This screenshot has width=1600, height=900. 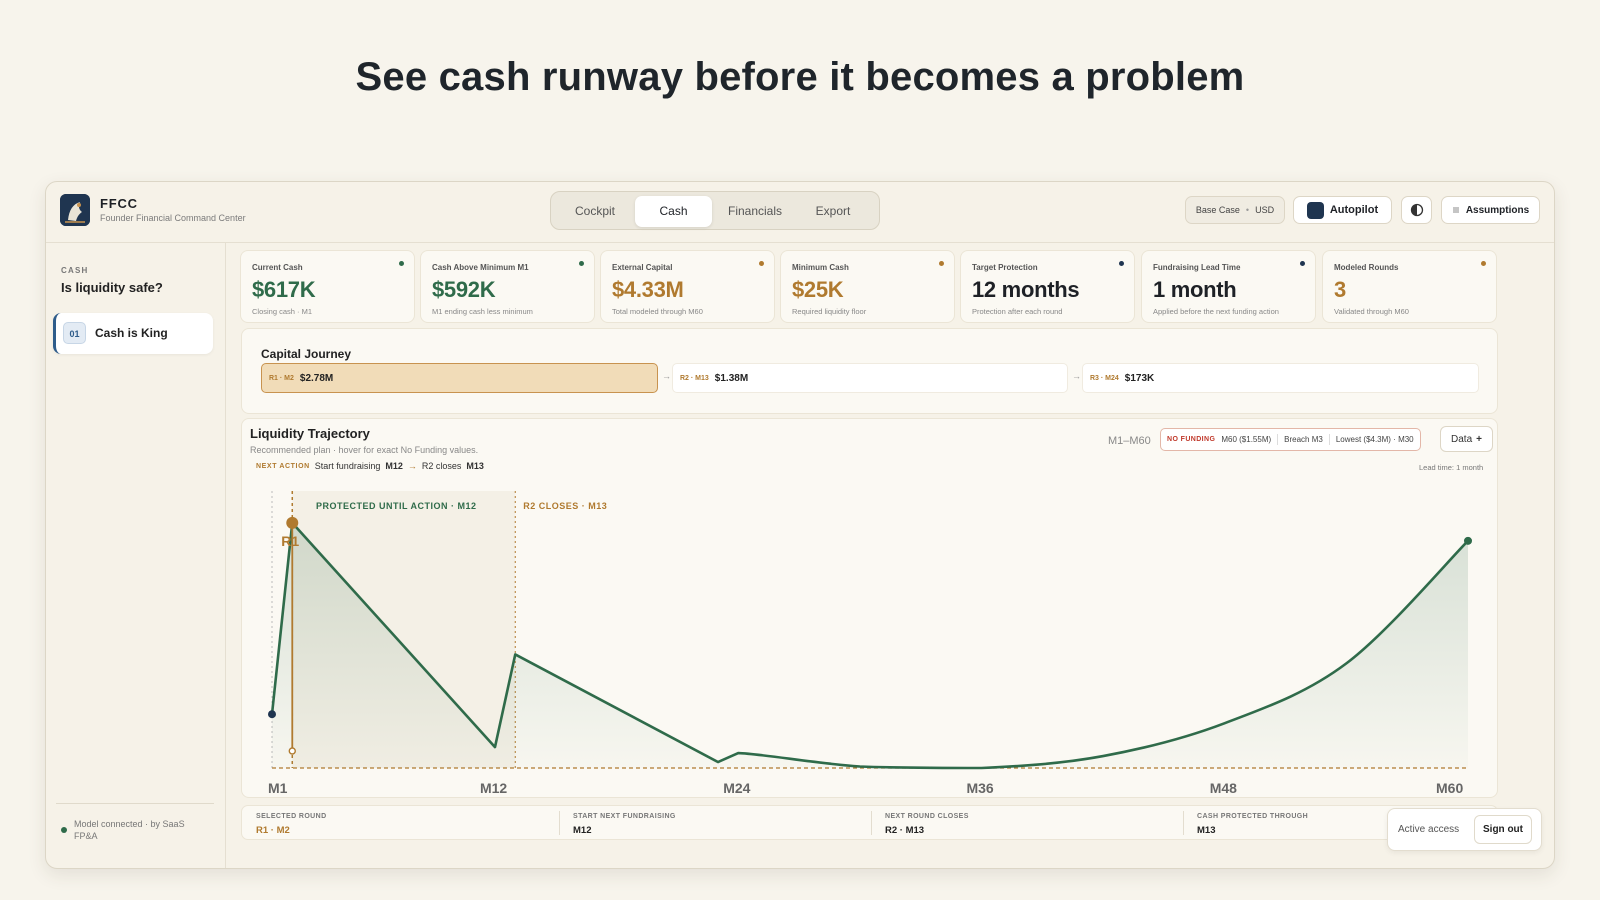 I want to click on r1-base-point, so click(x=292, y=751).